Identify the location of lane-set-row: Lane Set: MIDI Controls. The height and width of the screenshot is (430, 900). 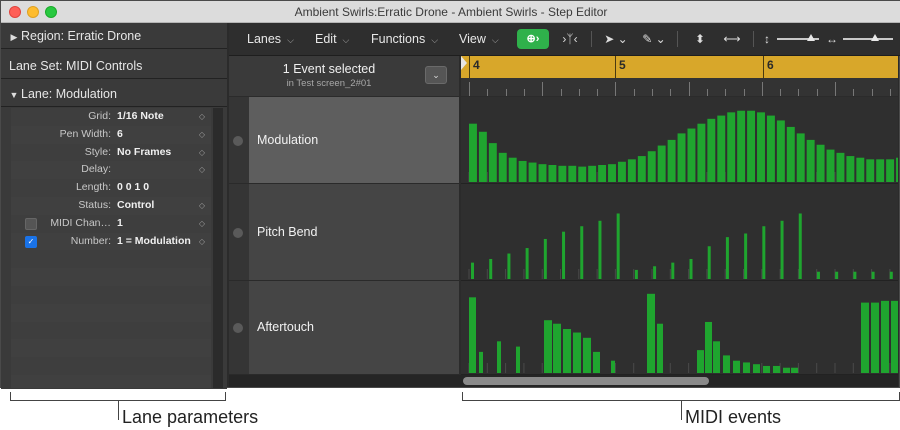
(114, 66).